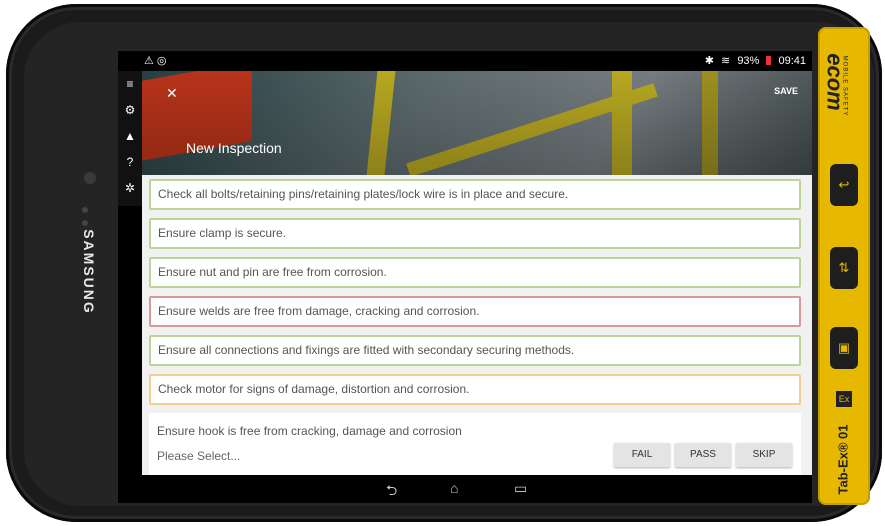 This screenshot has width=885, height=526. Describe the element at coordinates (454, 488) in the screenshot. I see `home-icon: ⌂` at that location.